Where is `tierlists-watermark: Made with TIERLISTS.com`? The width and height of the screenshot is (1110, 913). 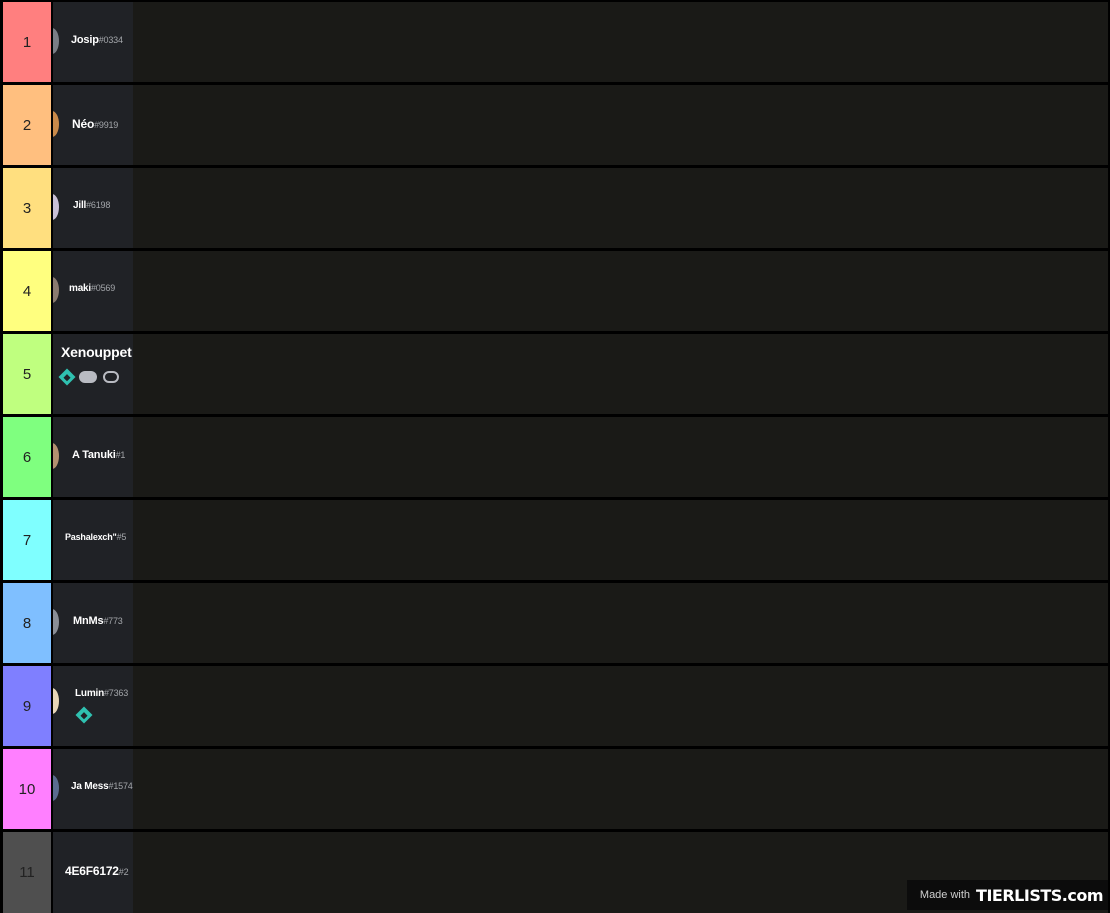
tierlists-watermark: Made with TIERLISTS.com is located at coordinates (1007, 895).